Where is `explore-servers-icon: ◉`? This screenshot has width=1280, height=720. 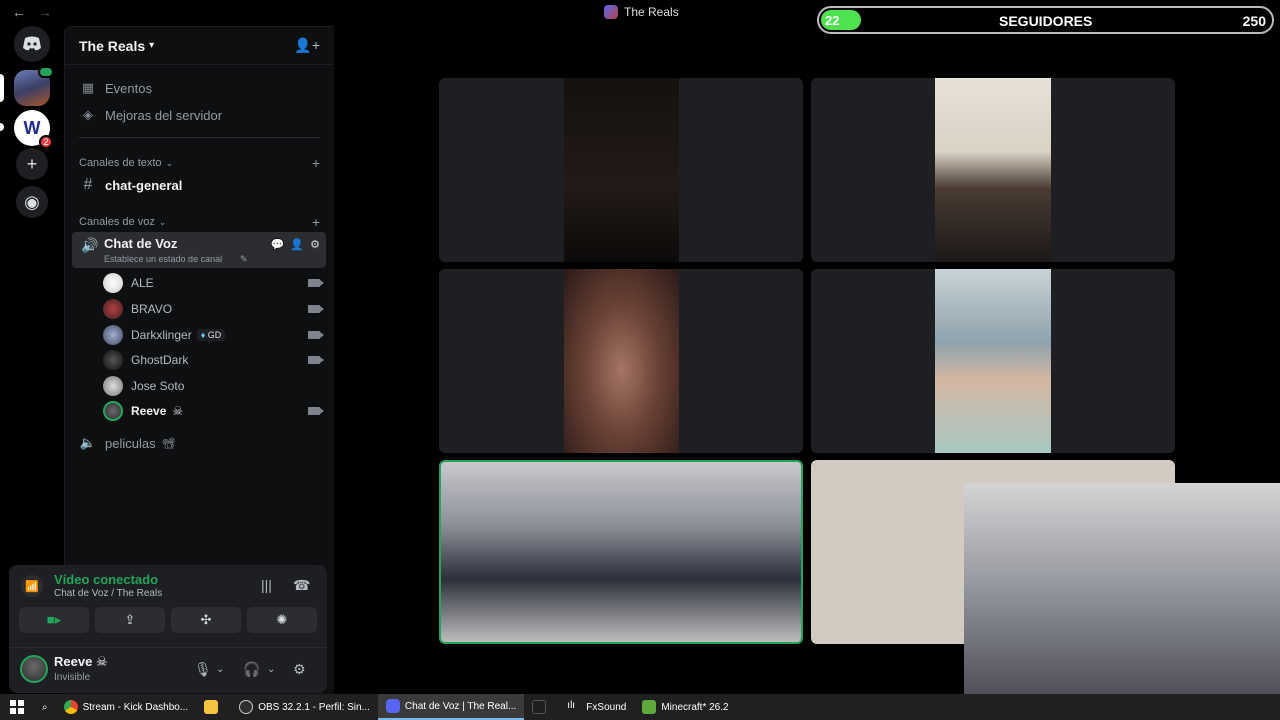 explore-servers-icon: ◉ is located at coordinates (32, 202).